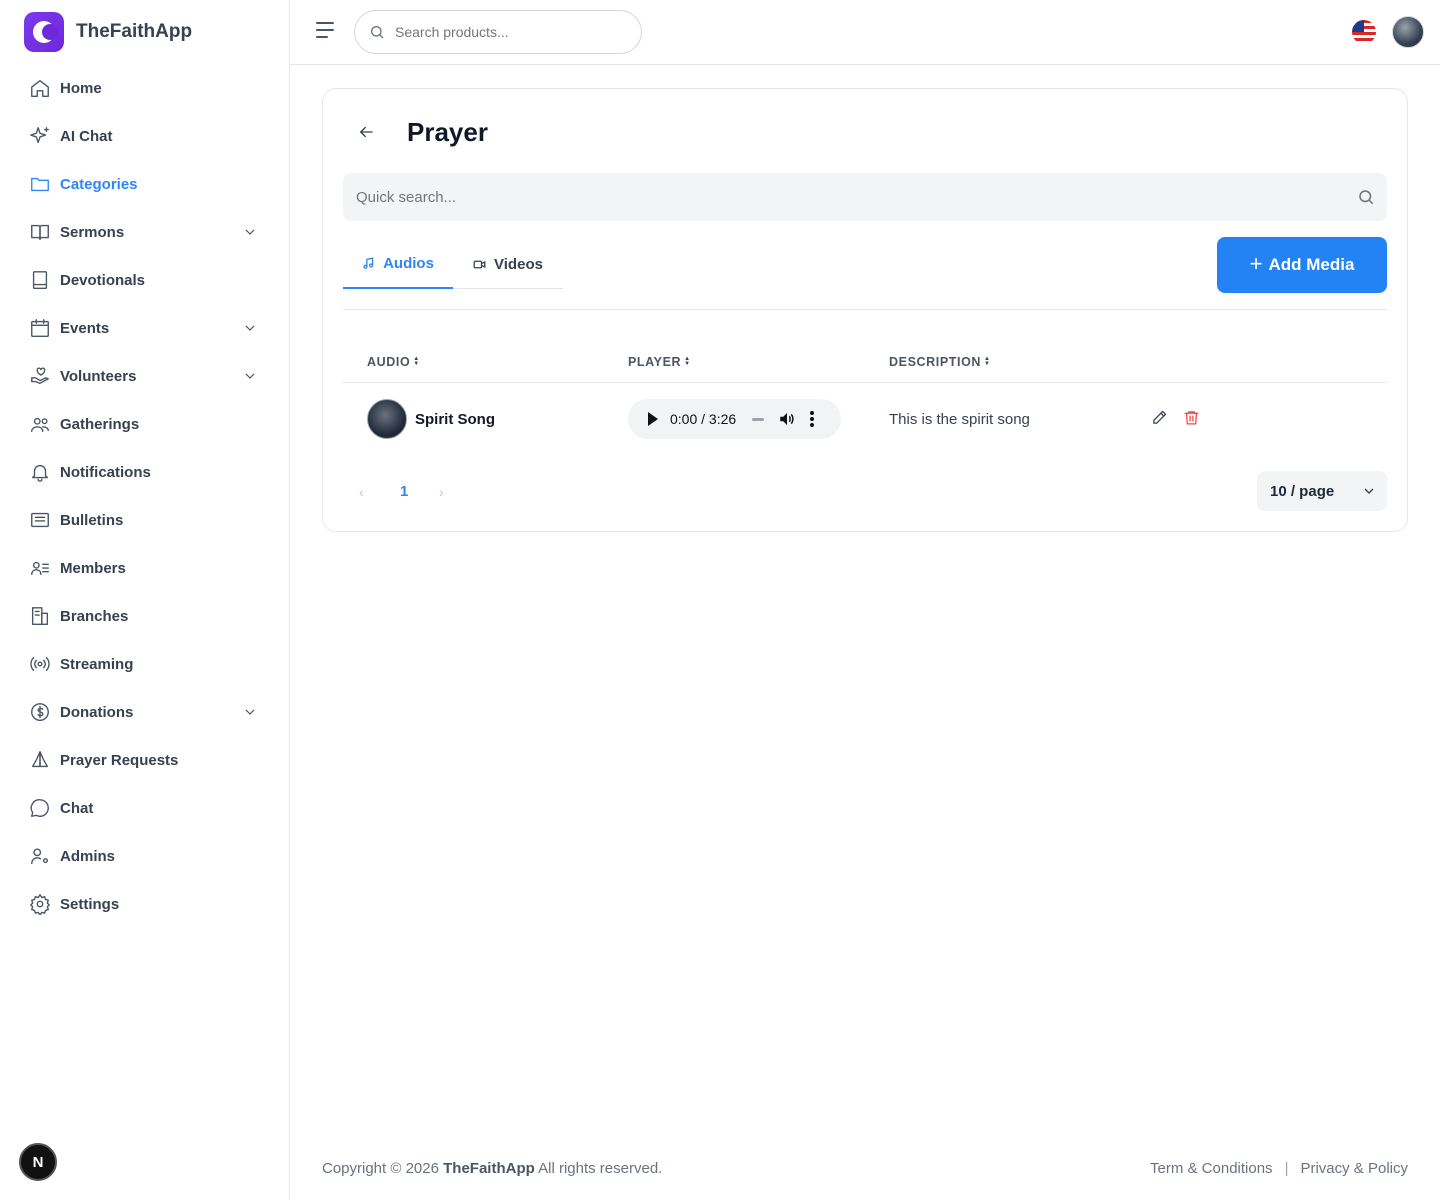 Image resolution: width=1440 pixels, height=1200 pixels. Describe the element at coordinates (93, 568) in the screenshot. I see `sidebar-item-label: Members` at that location.